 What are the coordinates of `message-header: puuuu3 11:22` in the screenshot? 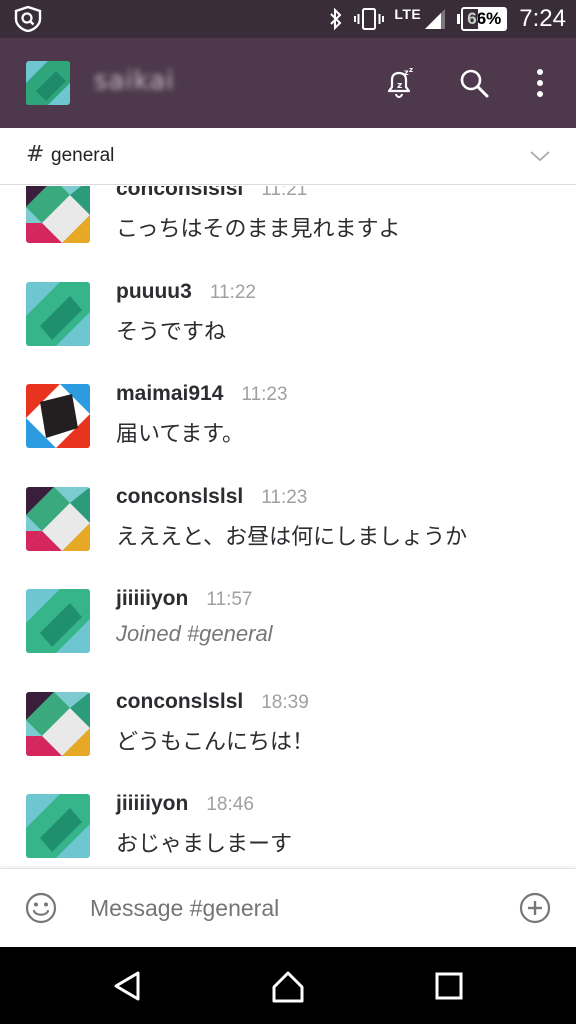 It's located at (186, 292).